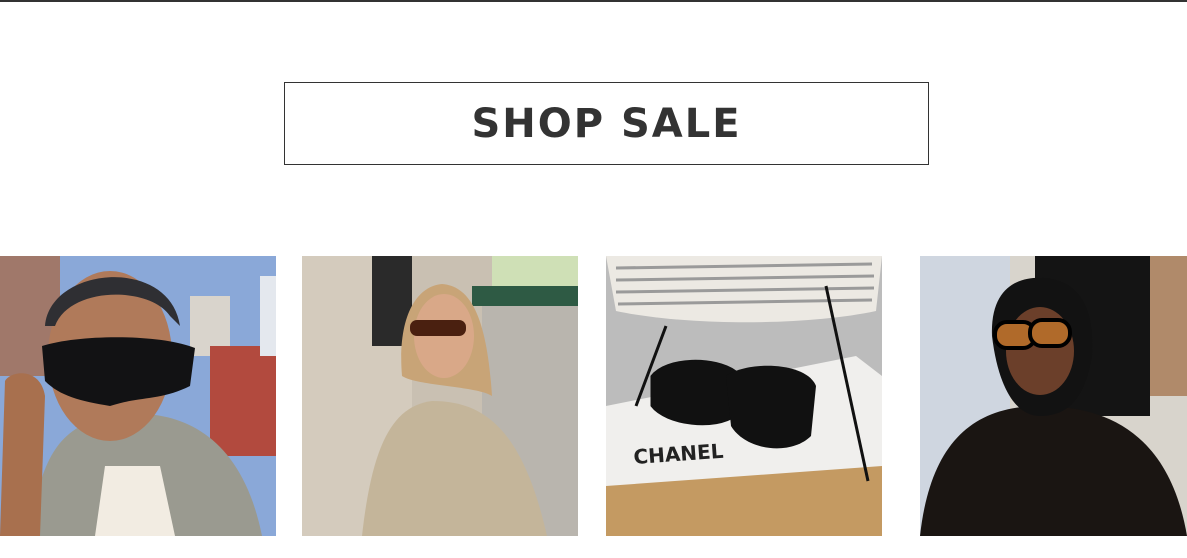  I want to click on photo-woman-trench-coat, so click(440, 396).